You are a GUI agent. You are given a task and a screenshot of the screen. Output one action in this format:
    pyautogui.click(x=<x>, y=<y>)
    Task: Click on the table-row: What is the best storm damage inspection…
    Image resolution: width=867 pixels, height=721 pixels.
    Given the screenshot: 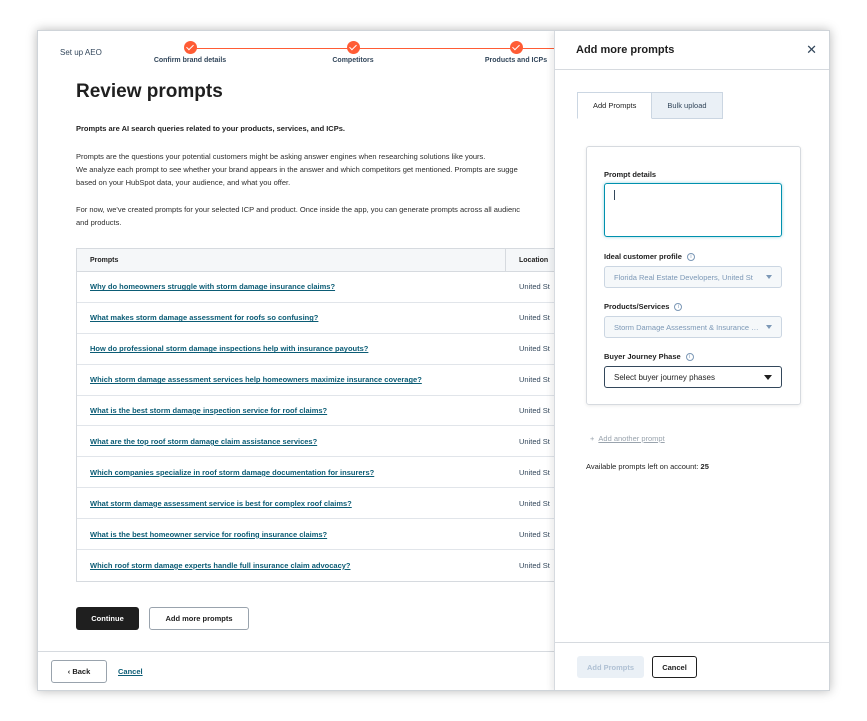 What is the action you would take?
    pyautogui.click(x=316, y=411)
    